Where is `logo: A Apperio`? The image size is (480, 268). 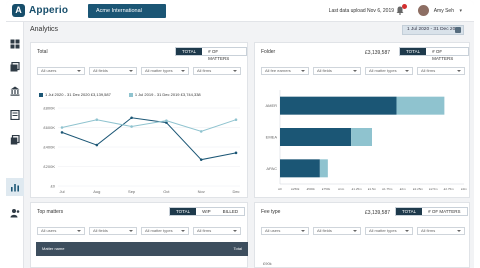 logo: A Apperio is located at coordinates (40, 10).